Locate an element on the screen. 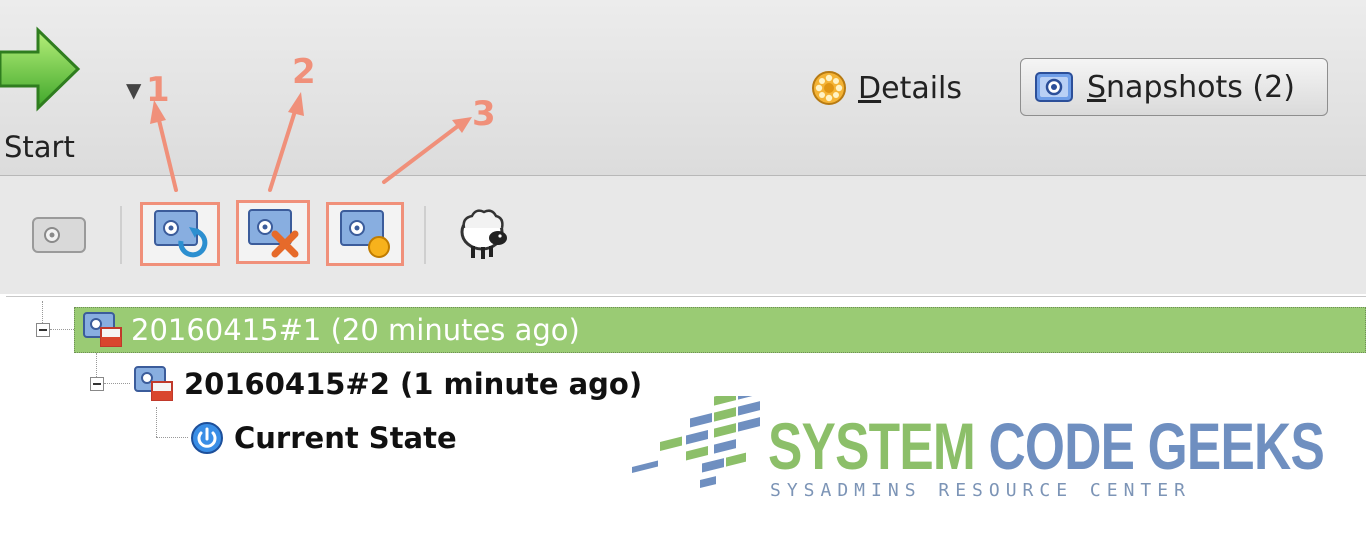  annotation-number-3: 3 is located at coordinates (484, 114).